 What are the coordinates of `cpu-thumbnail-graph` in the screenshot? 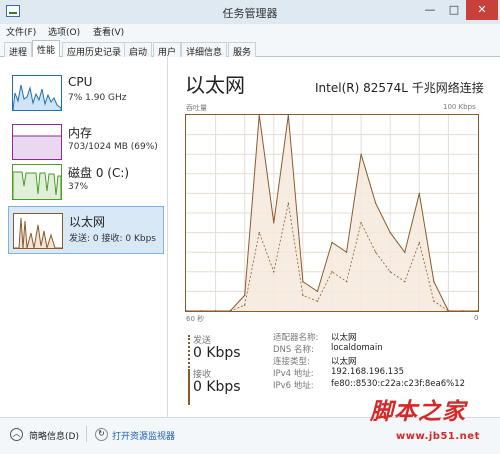 It's located at (37, 93).